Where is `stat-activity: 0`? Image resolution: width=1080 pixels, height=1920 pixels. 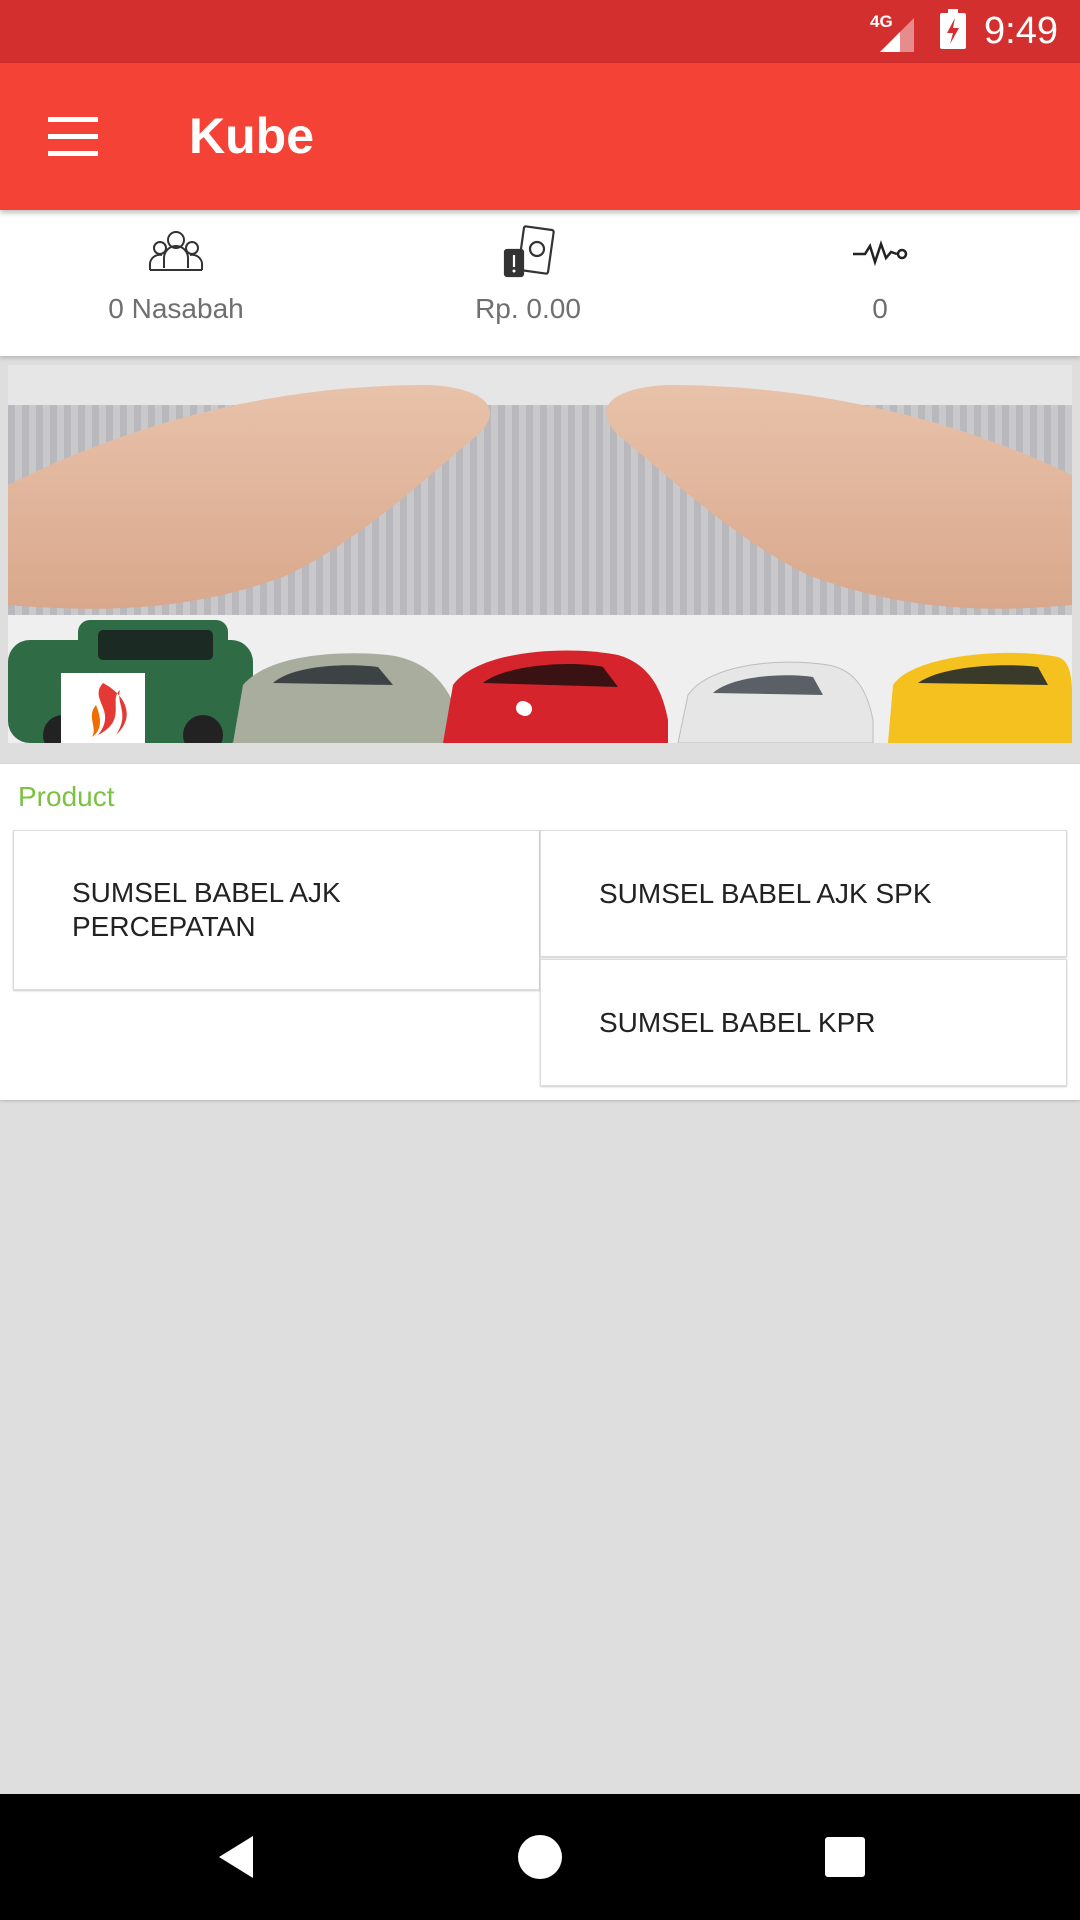 stat-activity: 0 is located at coordinates (880, 283).